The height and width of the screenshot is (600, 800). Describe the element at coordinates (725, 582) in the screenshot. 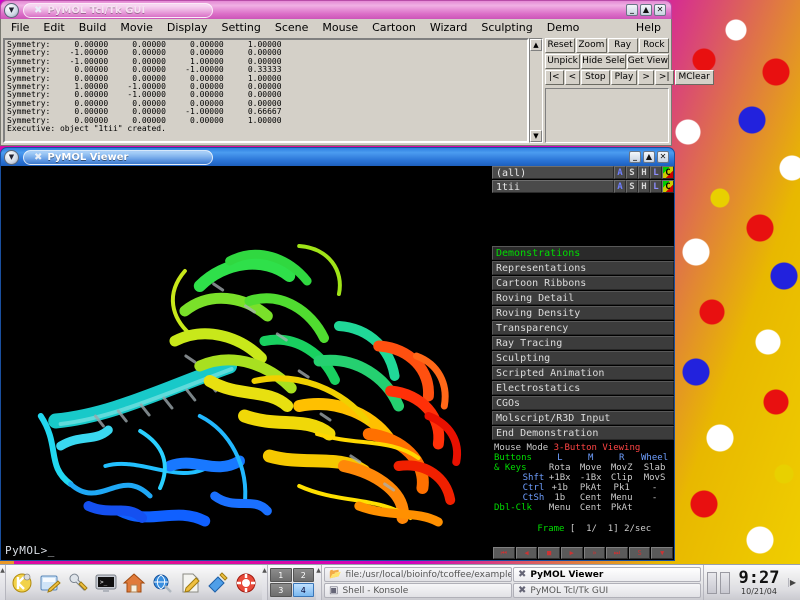

I see `tray-applet-2-icon` at that location.